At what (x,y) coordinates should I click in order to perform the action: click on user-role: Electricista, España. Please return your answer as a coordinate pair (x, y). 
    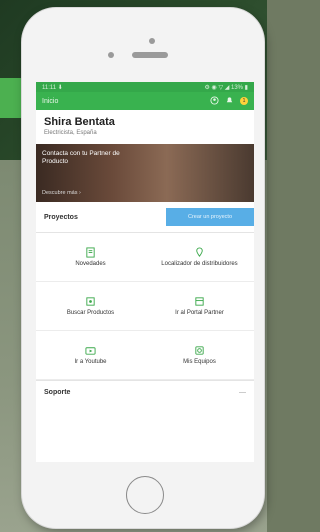
    Looking at the image, I should click on (70, 133).